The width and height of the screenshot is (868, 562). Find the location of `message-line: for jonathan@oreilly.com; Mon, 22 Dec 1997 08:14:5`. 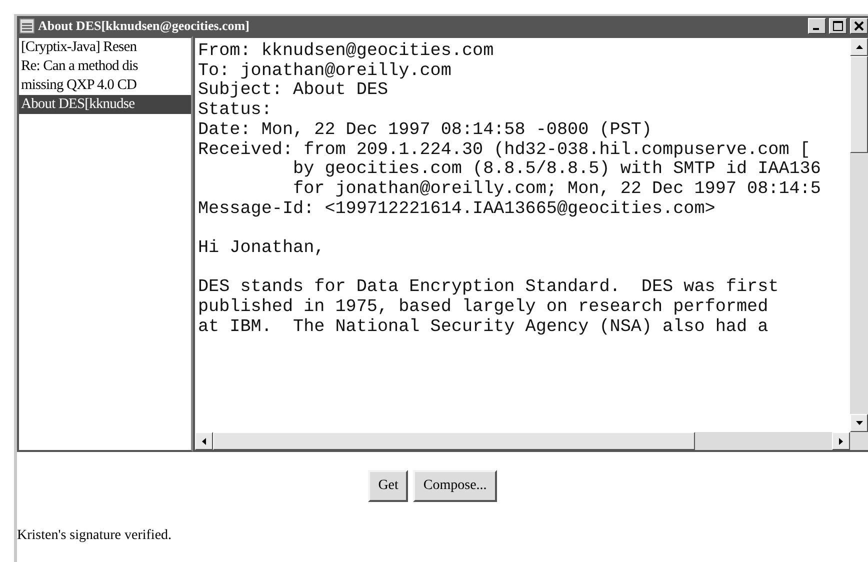

message-line: for jonathan@oreilly.com; Mon, 22 Dec 1997 08:14:5 is located at coordinates (557, 190).